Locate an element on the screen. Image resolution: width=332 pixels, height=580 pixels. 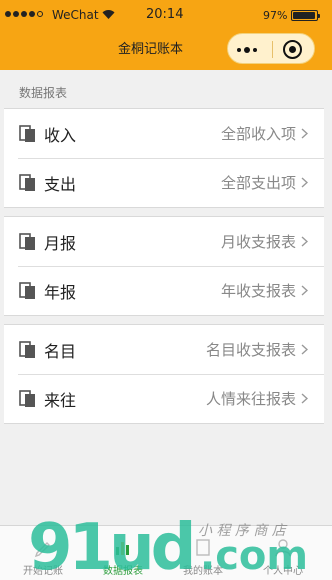
row-value: 年收支报表 is located at coordinates (258, 291).